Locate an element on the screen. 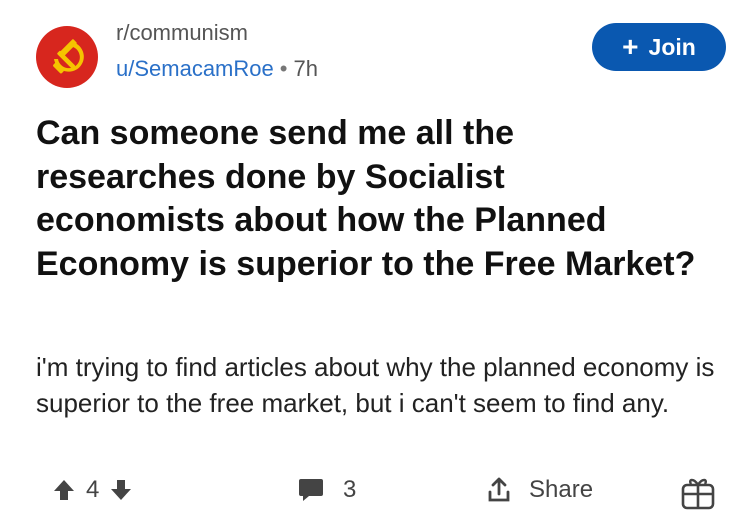 This screenshot has height=525, width=750. share-button: Share is located at coordinates (539, 490).